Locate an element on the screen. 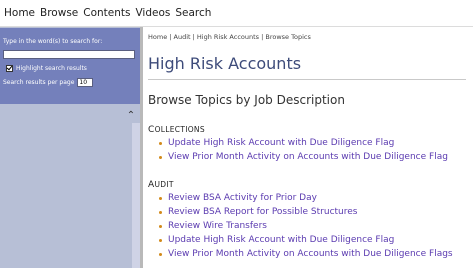 This screenshot has height=268, width=473. page-subtitle: Browse Topics by Job Description is located at coordinates (246, 100).